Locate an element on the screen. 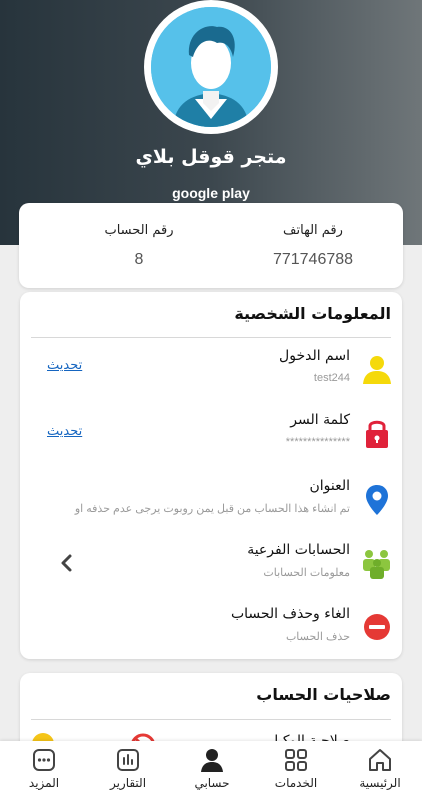 This screenshot has width=422, height=800. delete-account-subtitle: حذف الحساب is located at coordinates (317, 637).